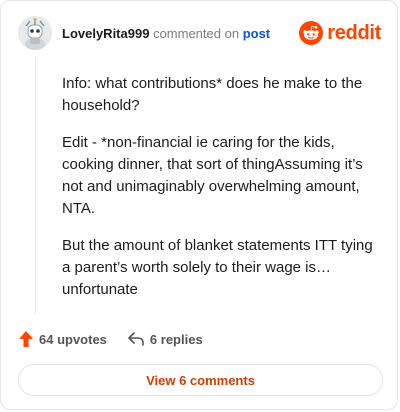 The image size is (400, 412). What do you see at coordinates (354, 33) in the screenshot?
I see `reddit-wordmark: reddit` at bounding box center [354, 33].